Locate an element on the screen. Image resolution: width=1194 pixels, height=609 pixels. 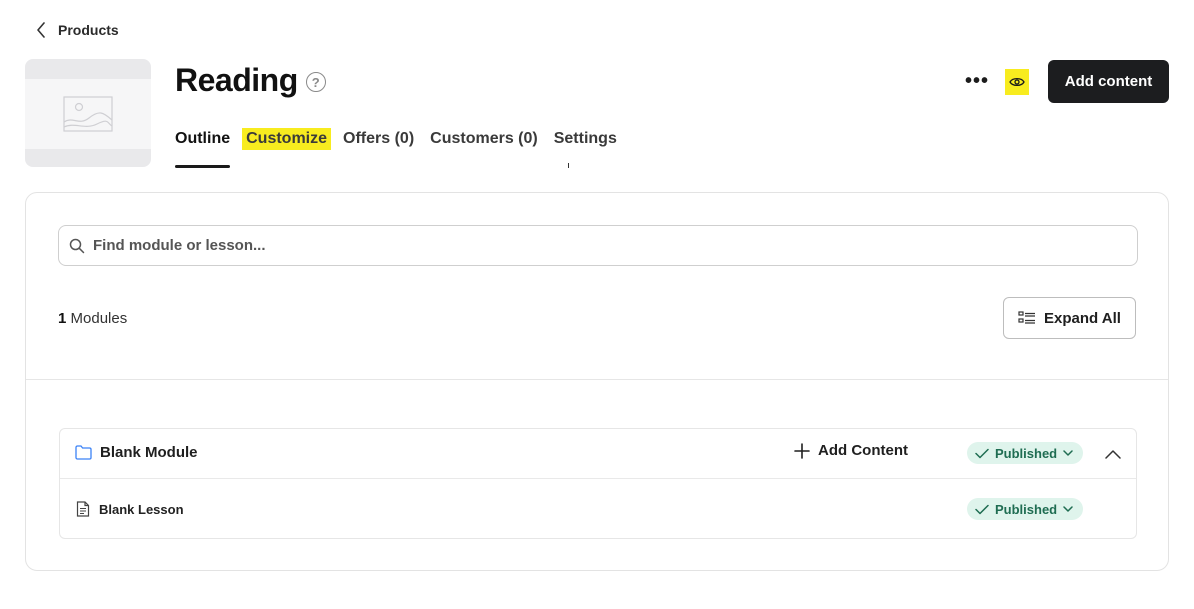
search-bar is located at coordinates (598, 245).